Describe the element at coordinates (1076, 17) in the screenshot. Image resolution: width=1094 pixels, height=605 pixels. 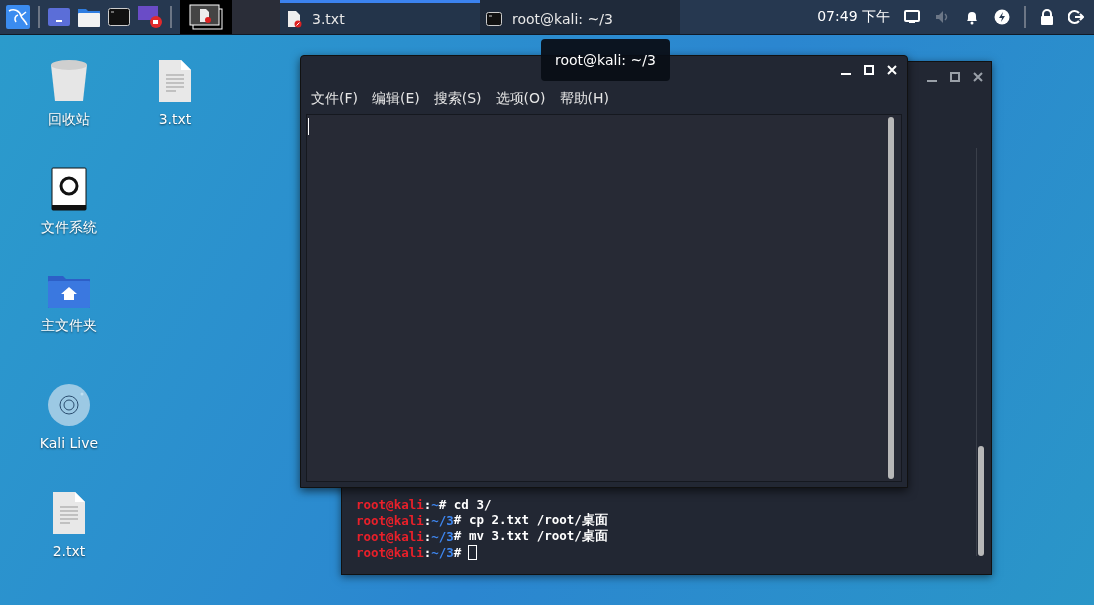
I see `logout-icon` at that location.